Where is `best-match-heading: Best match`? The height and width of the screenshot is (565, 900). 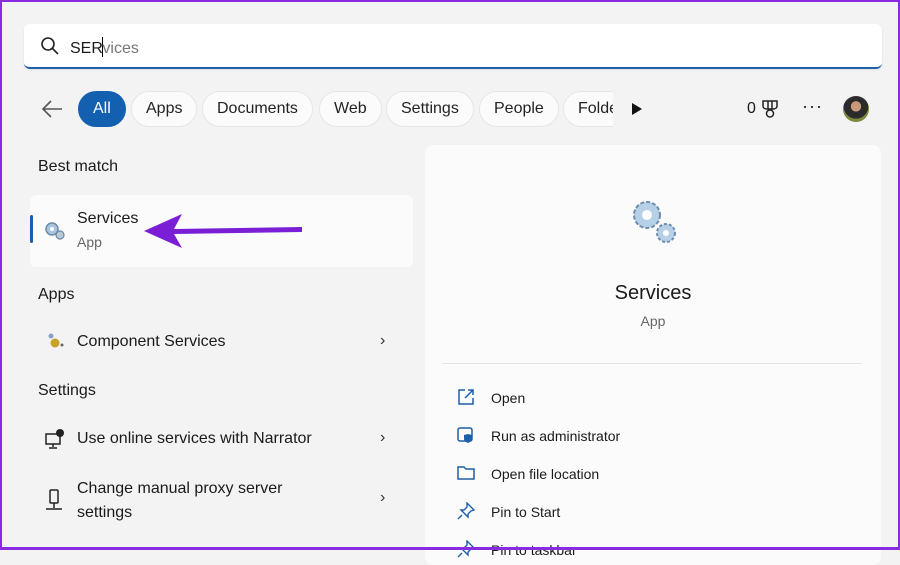 best-match-heading: Best match is located at coordinates (78, 166).